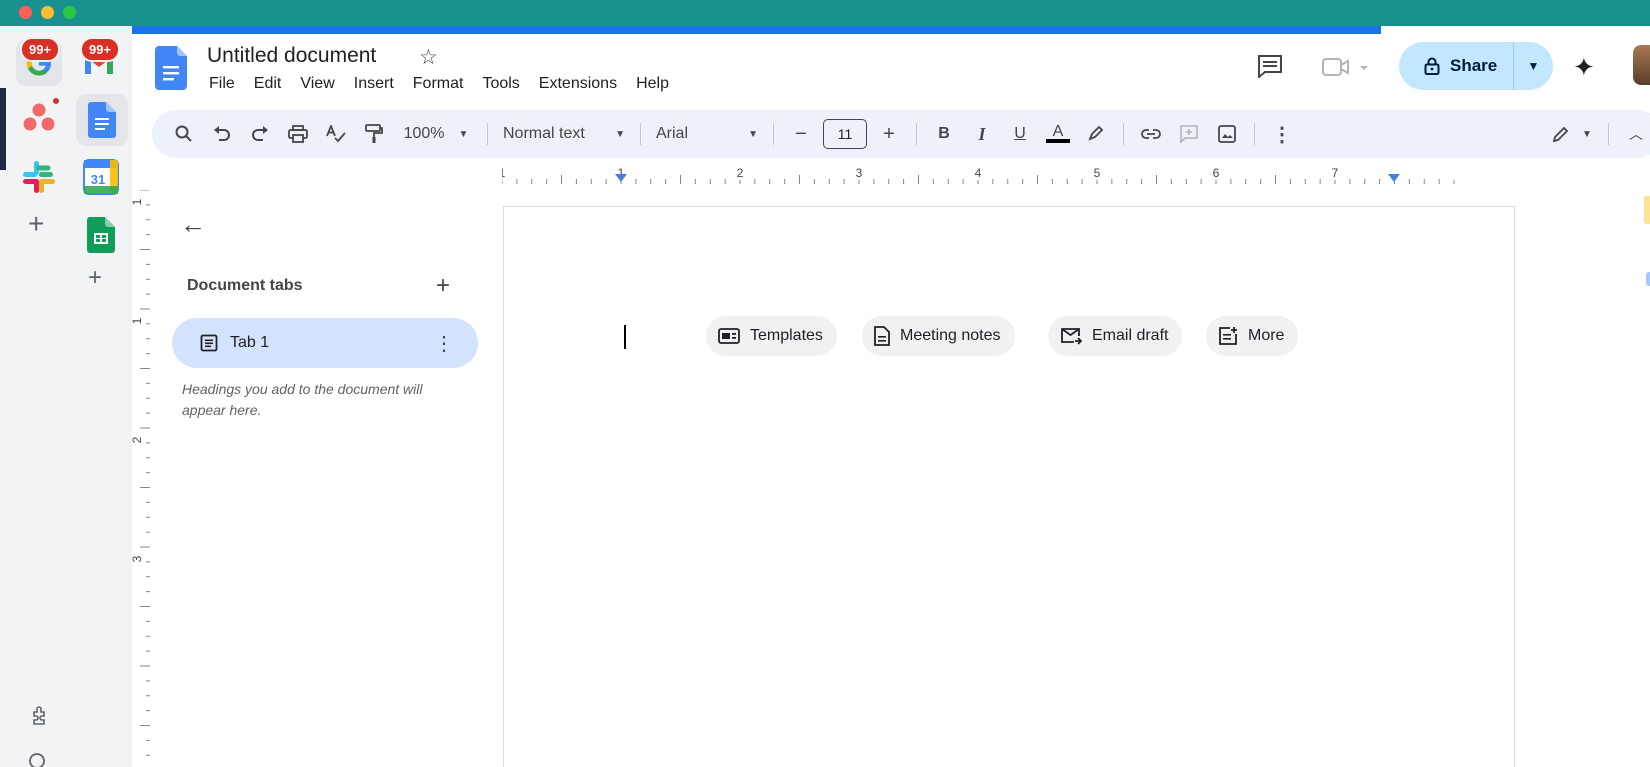 Image resolution: width=1650 pixels, height=767 pixels. I want to click on search-menus-icon, so click(184, 134).